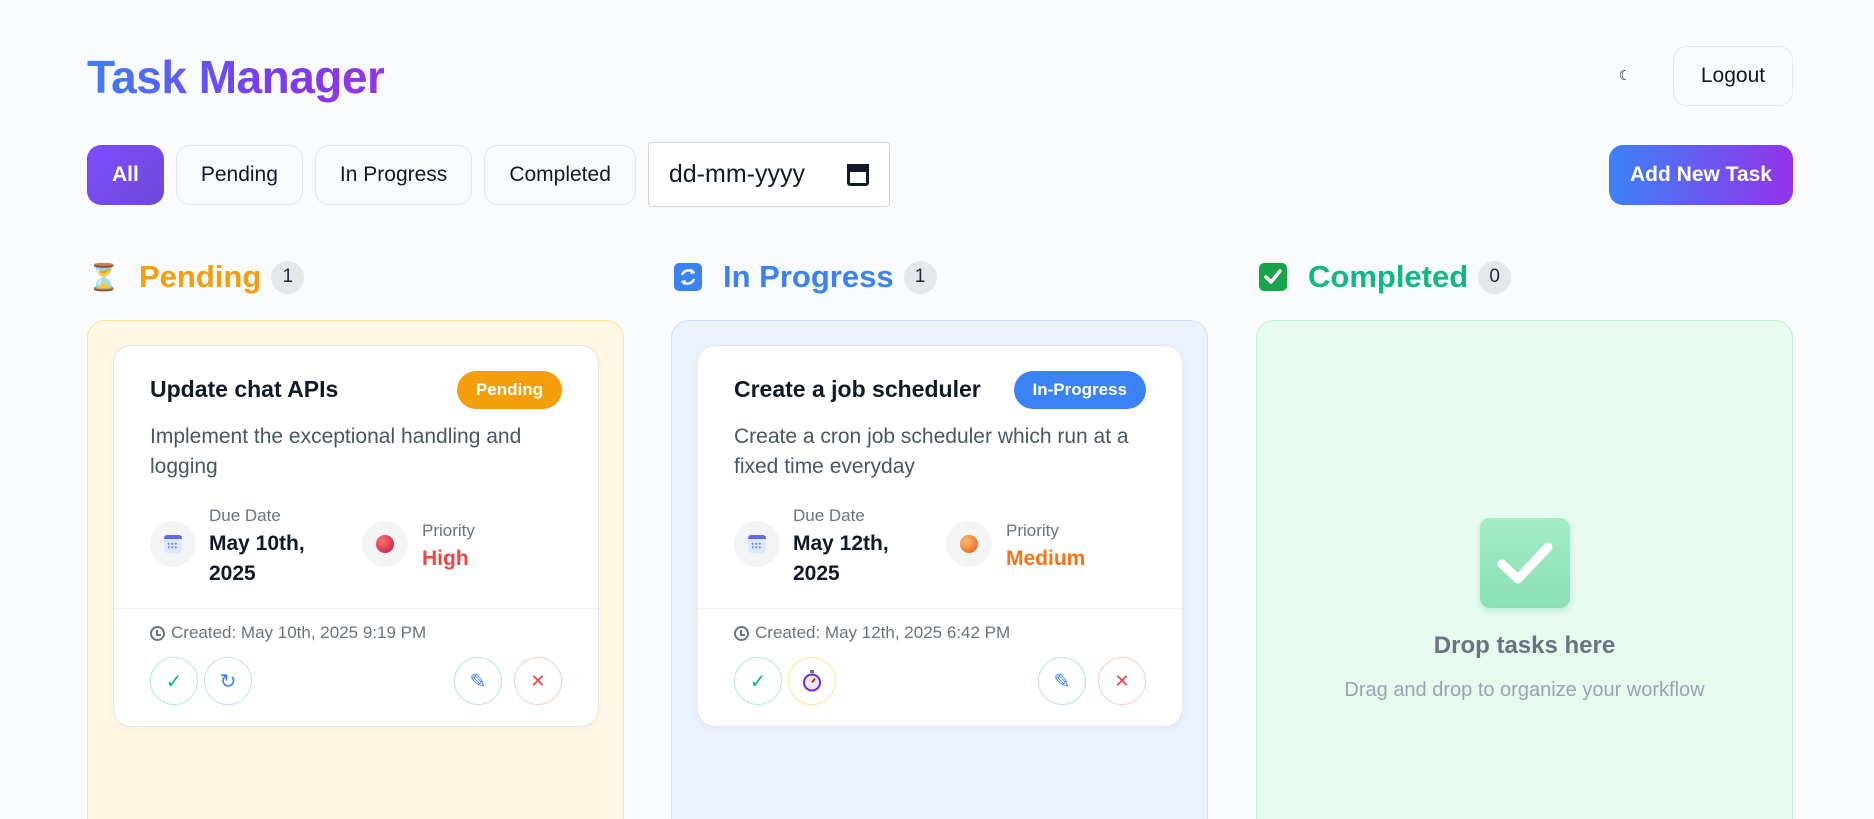  What do you see at coordinates (299, 632) in the screenshot?
I see `created-text: Created: May 10th, 2025 9:19 PM` at bounding box center [299, 632].